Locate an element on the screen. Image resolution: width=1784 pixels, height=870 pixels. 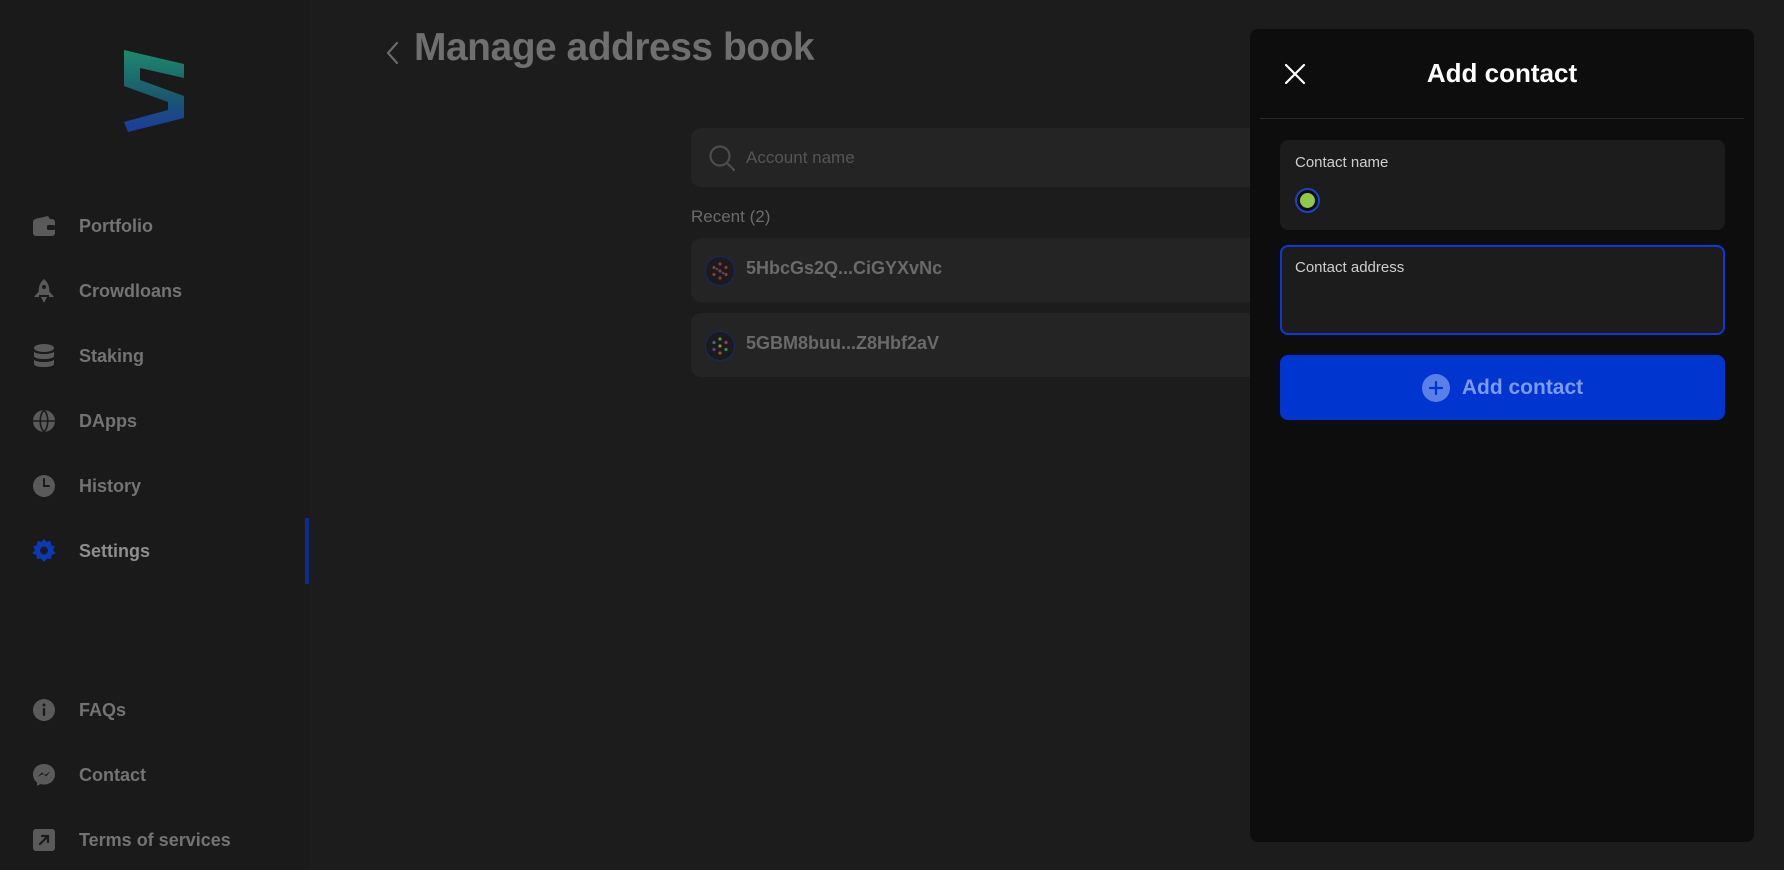
add-contact-button: Add contact is located at coordinates (1502, 387).